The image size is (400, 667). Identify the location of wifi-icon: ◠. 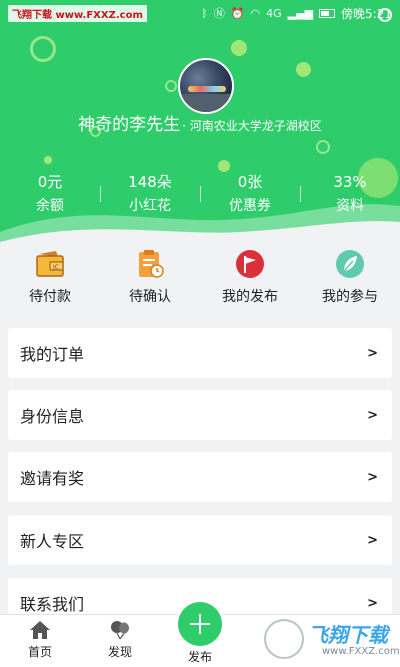
(255, 13).